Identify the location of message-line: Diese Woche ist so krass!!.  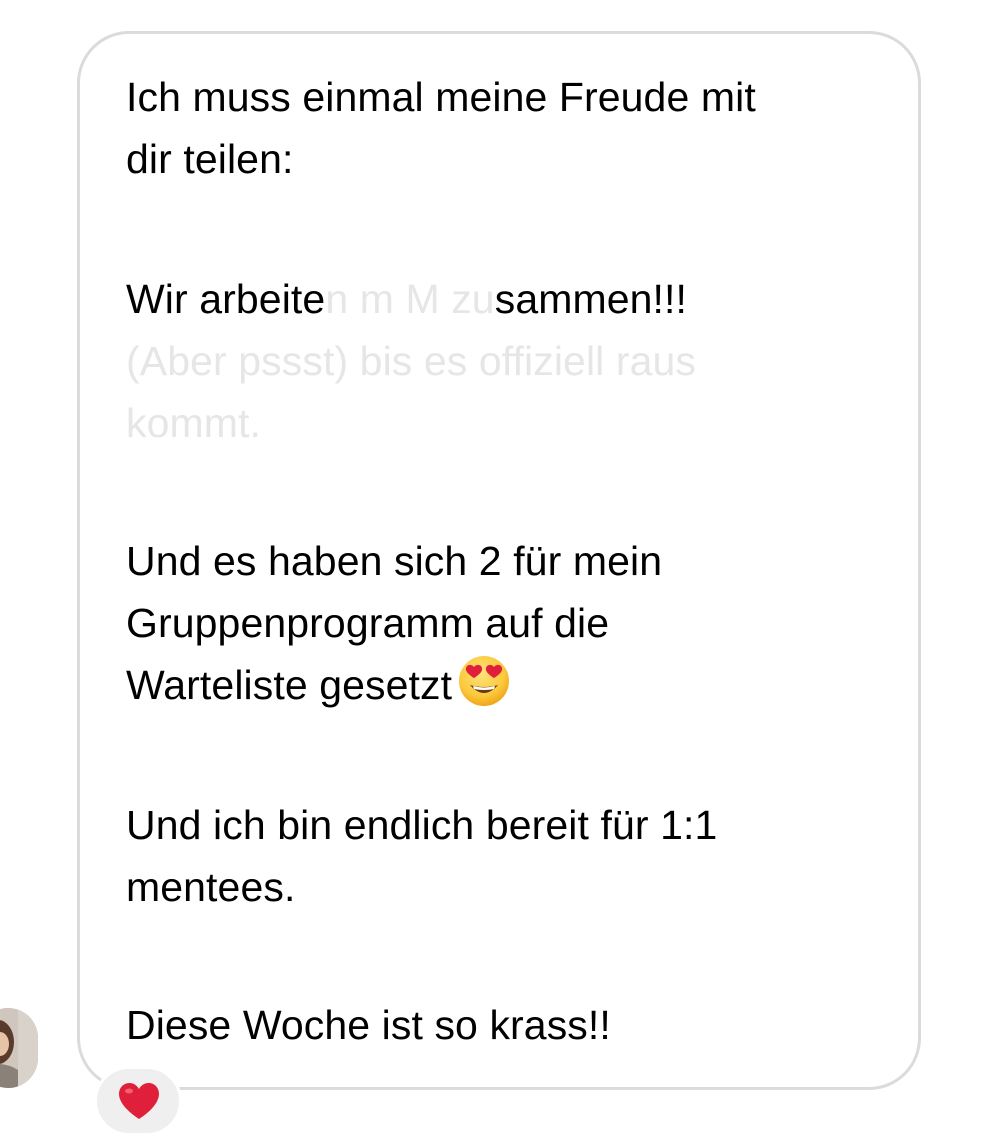
(368, 1025).